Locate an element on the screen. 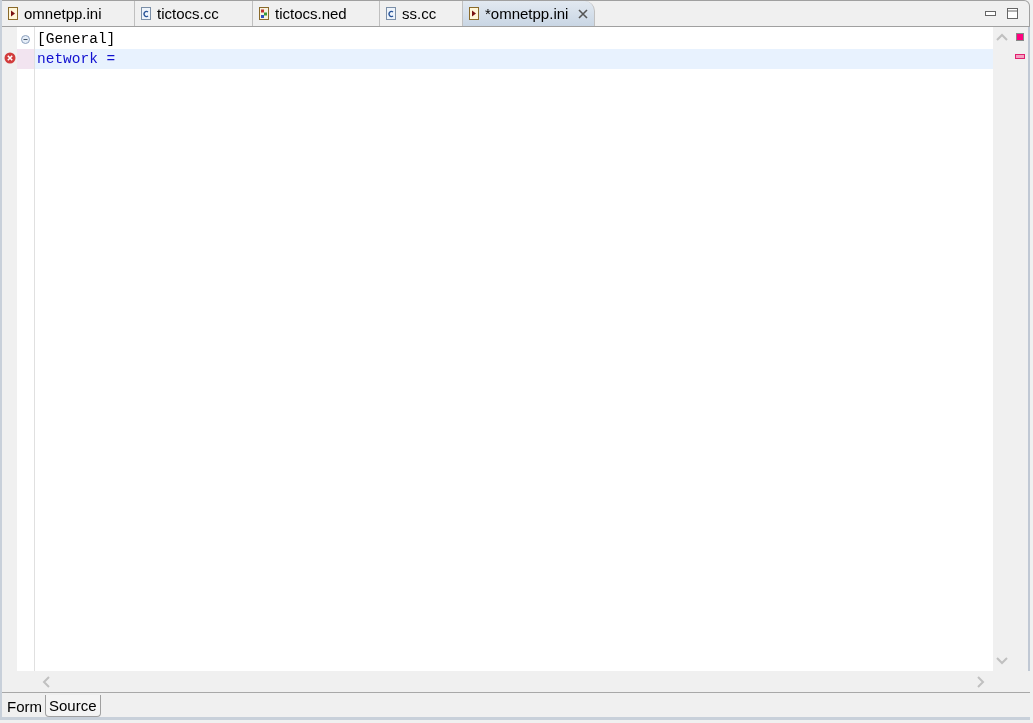 Image resolution: width=1033 pixels, height=723 pixels. close-icon is located at coordinates (583, 13).